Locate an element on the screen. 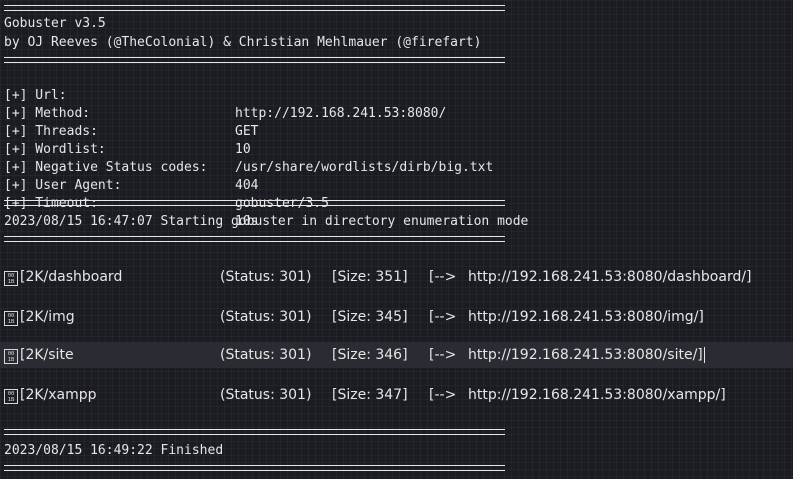  result-url: http://192.168.241.53:8080/xampp/] is located at coordinates (597, 395).